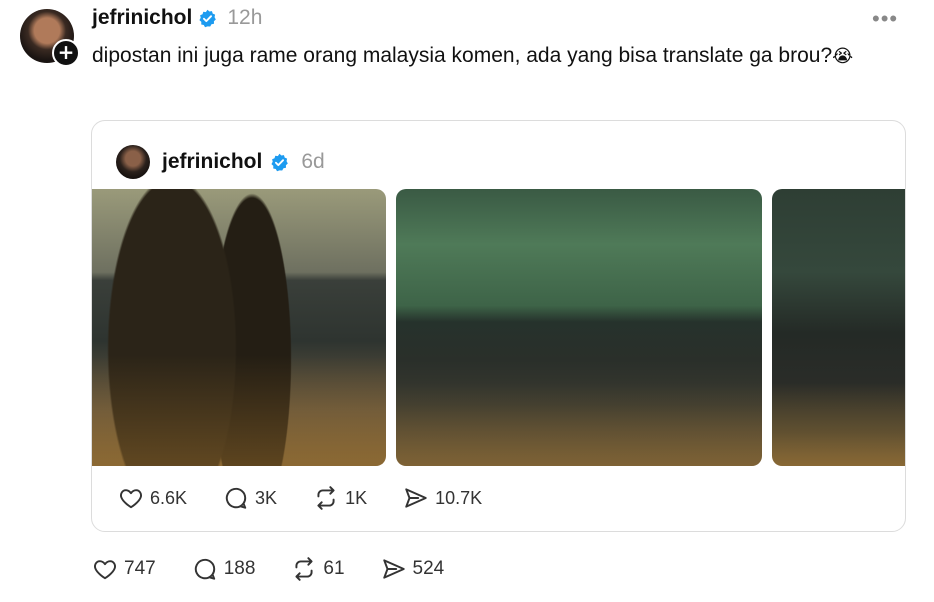  Describe the element at coordinates (300, 498) in the screenshot. I see `quoted-action-bar: 6.6K 3K 1K 10.7K` at that location.